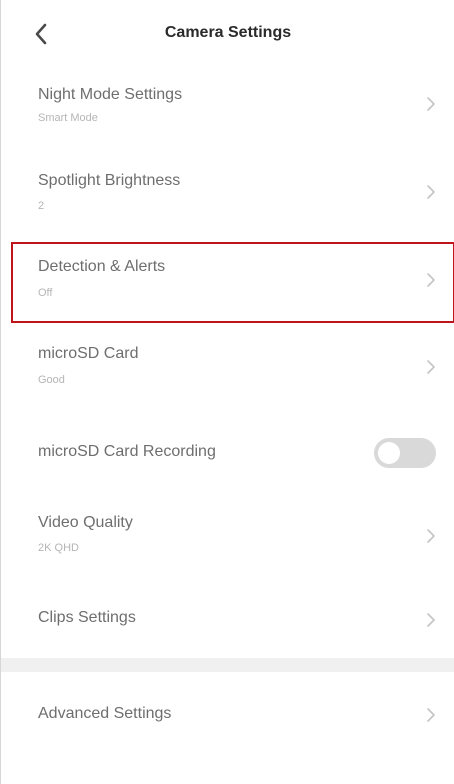 Image resolution: width=454 pixels, height=784 pixels. I want to click on spotlight-brightness-row: Spotlight Brightness 2, so click(227, 203).